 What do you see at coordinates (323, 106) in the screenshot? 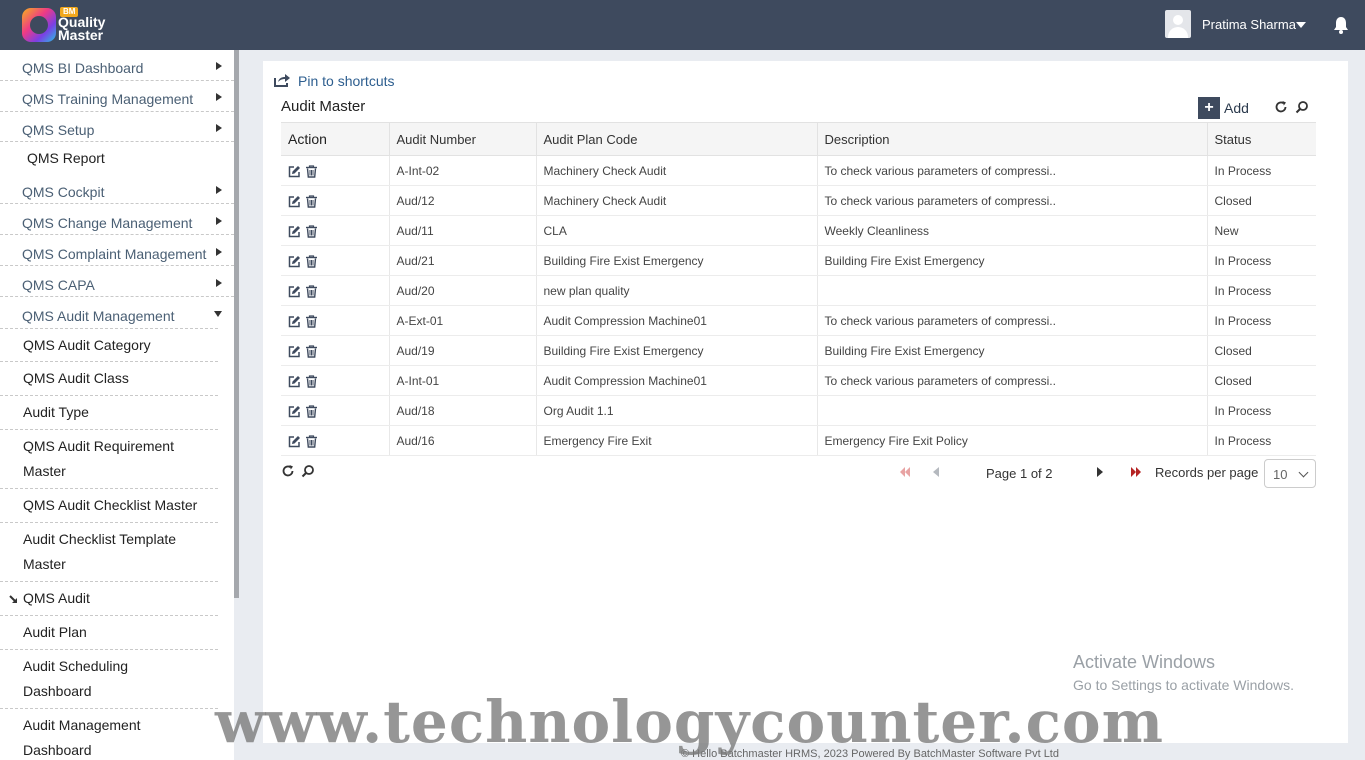
I see `page-title: Audit Master` at bounding box center [323, 106].